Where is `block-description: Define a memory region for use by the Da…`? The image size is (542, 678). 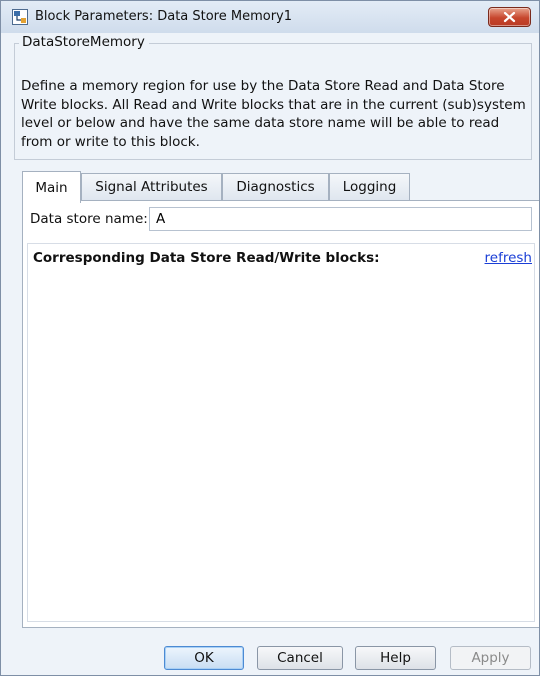
block-description: Define a memory region for use by the Da… is located at coordinates (273, 114).